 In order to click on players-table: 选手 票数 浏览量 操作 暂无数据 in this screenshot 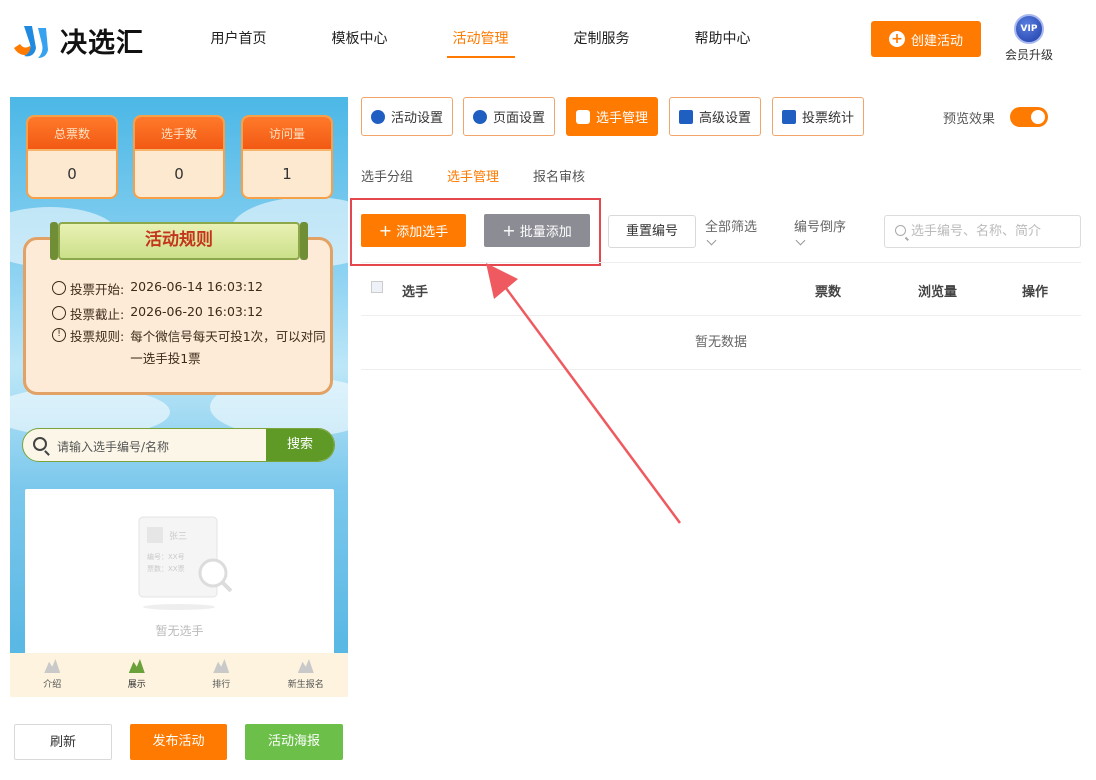, I will do `click(721, 316)`.